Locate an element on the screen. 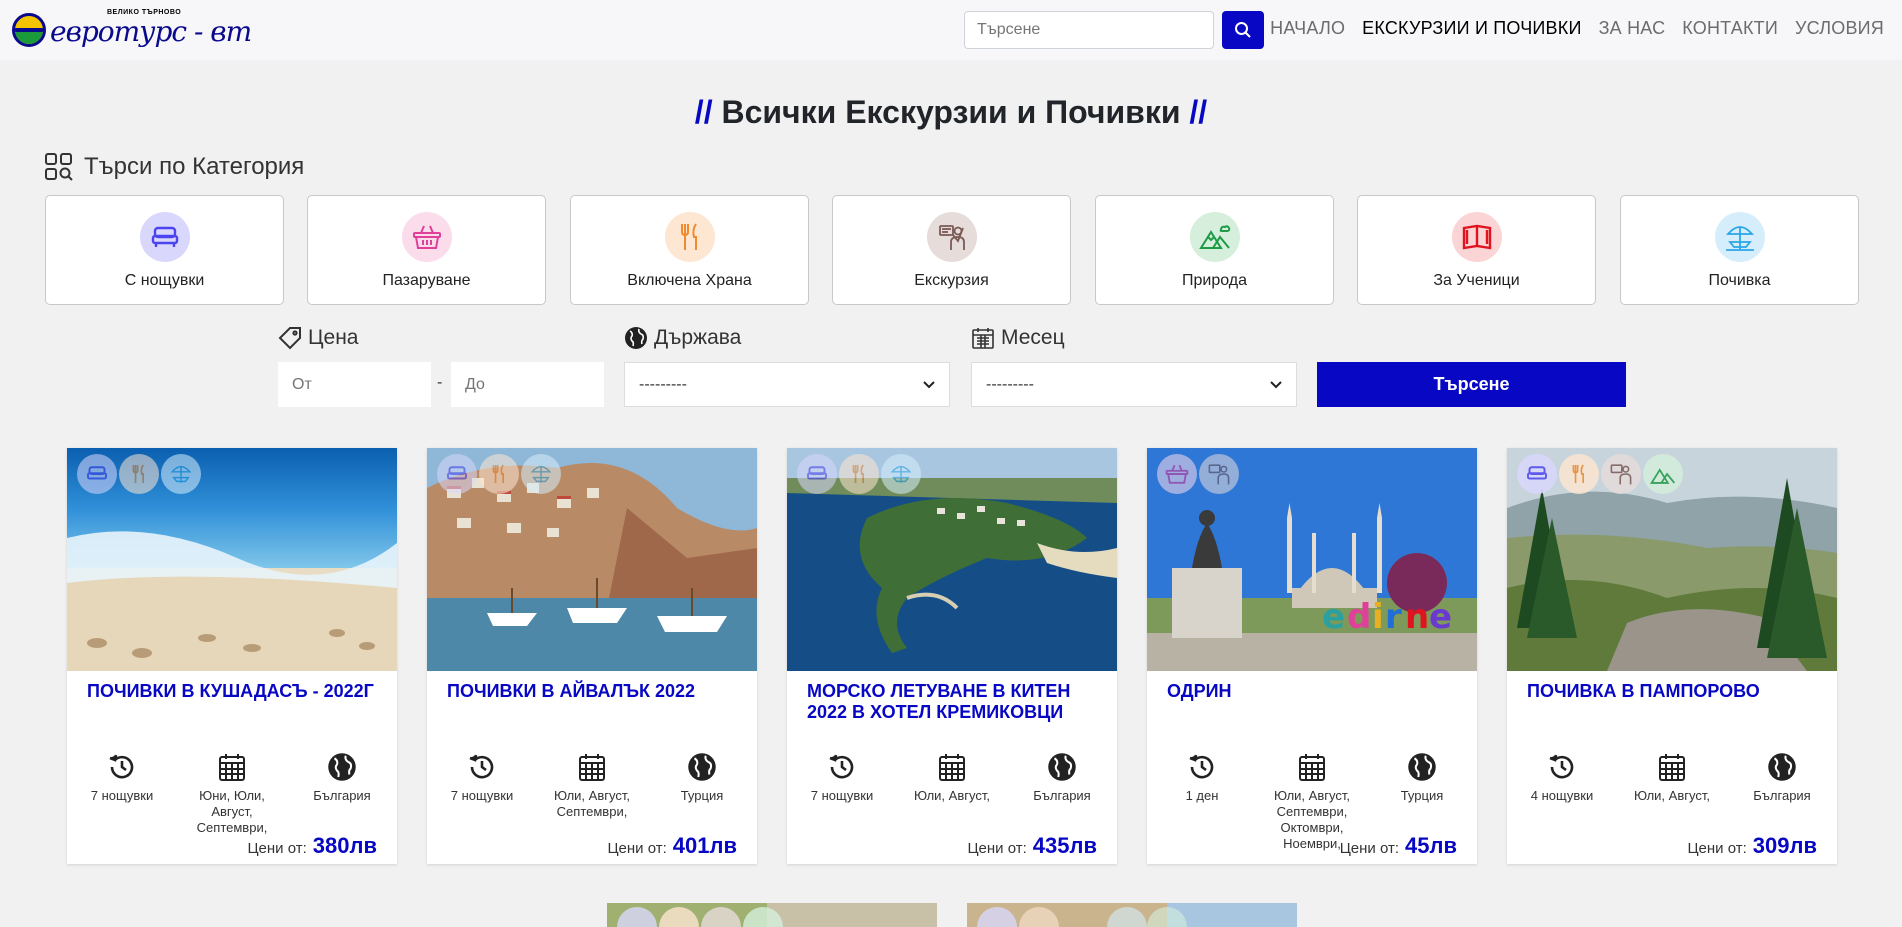  month-select: --------- is located at coordinates (1134, 384).